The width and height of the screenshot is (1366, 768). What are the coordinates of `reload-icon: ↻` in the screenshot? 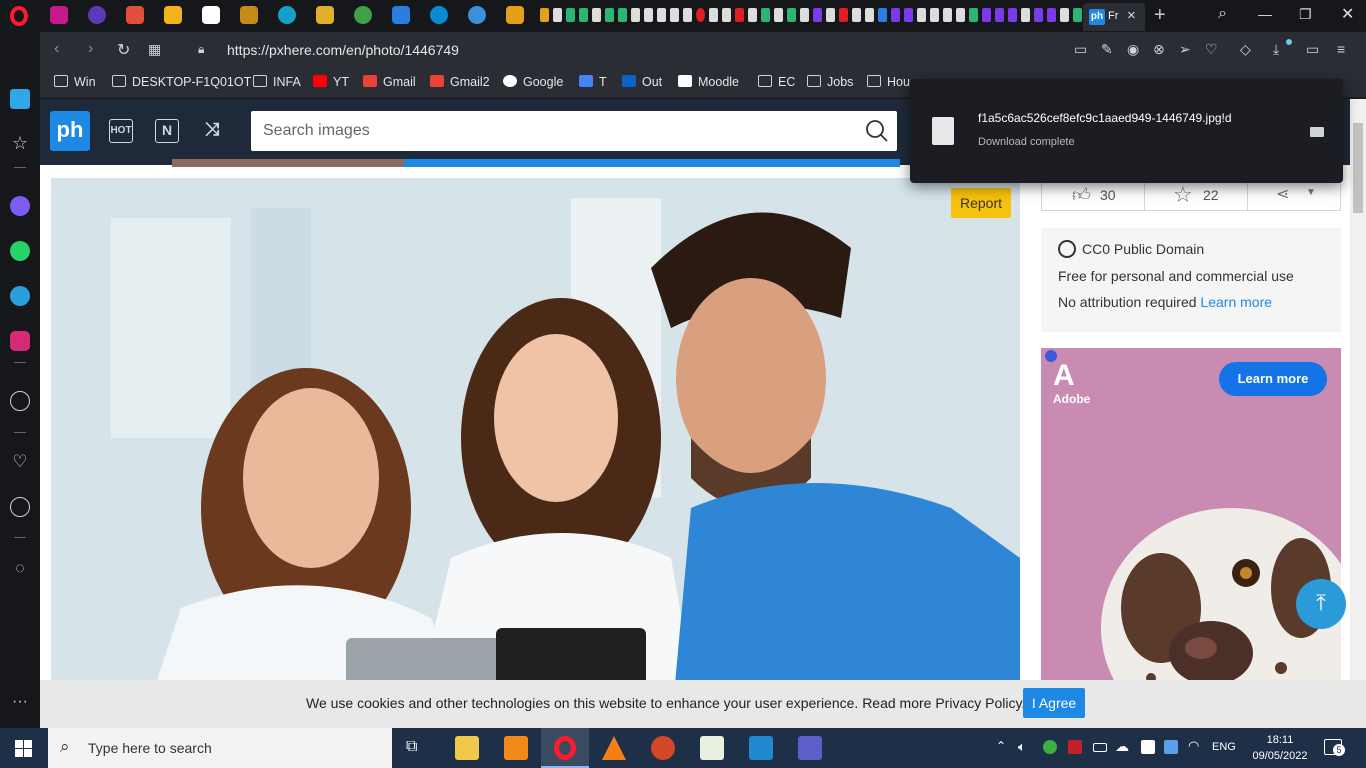 It's located at (123, 50).